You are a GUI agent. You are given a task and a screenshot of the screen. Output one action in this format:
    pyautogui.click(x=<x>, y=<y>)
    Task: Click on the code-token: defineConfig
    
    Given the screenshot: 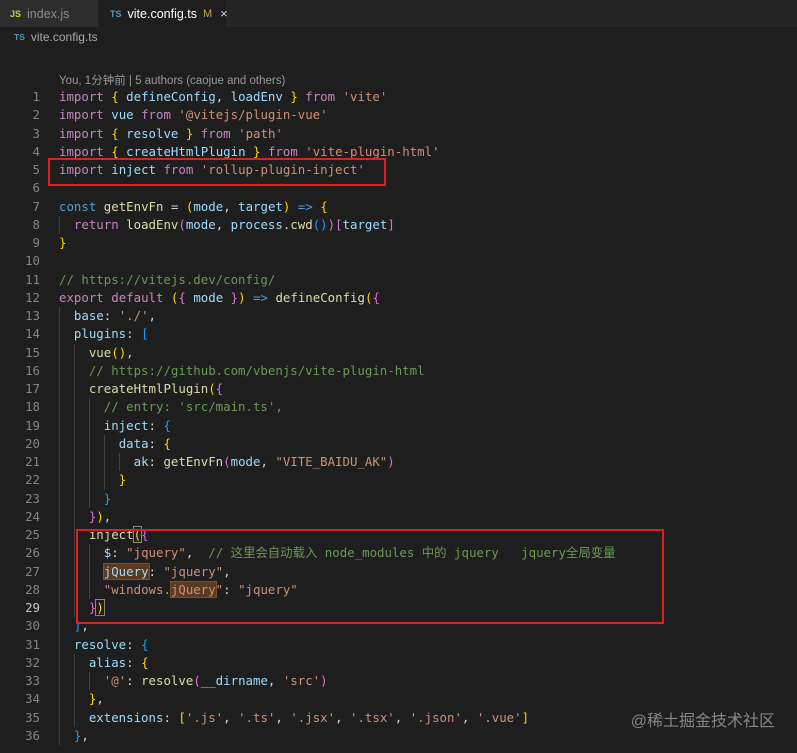 What is the action you would take?
    pyautogui.click(x=320, y=297)
    